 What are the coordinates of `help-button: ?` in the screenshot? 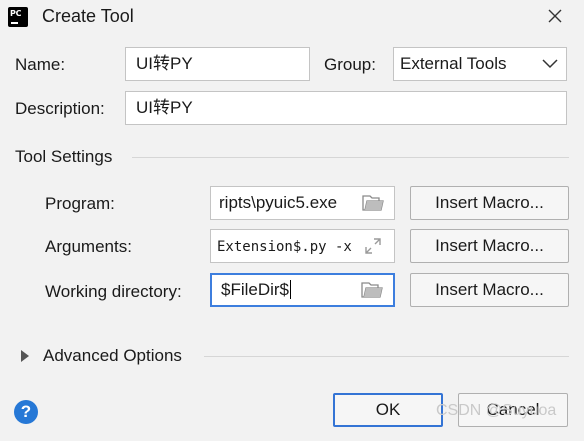 It's located at (26, 412).